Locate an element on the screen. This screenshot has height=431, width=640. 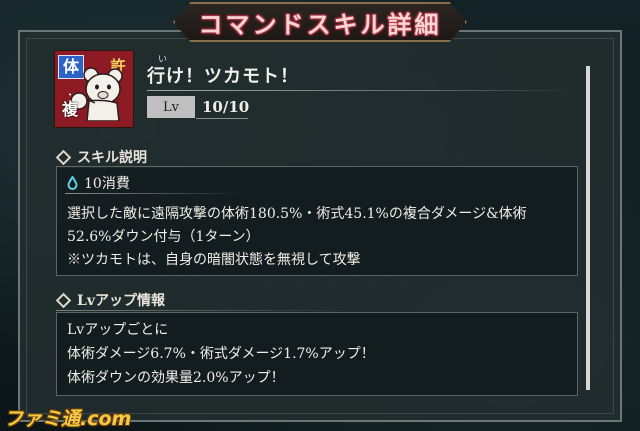
page-title: コマンドスキル詳細 is located at coordinates (320, 24).